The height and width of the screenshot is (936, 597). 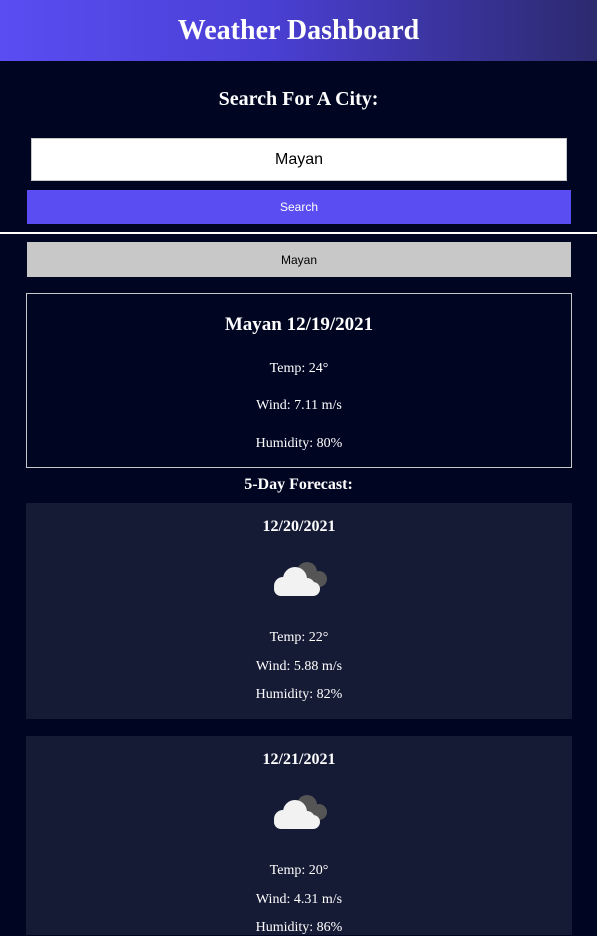 What do you see at coordinates (299, 405) in the screenshot?
I see `current-wind: Wind: 7.11 m/s` at bounding box center [299, 405].